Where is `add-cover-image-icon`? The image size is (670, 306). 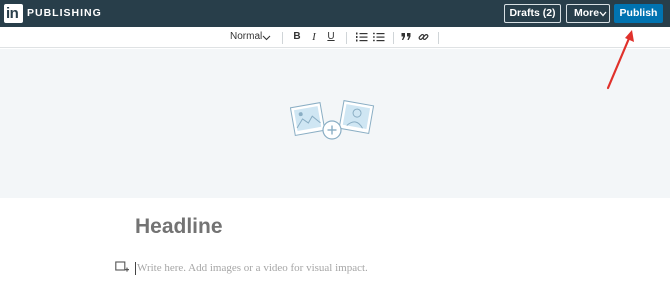
add-cover-image-icon is located at coordinates (333, 122).